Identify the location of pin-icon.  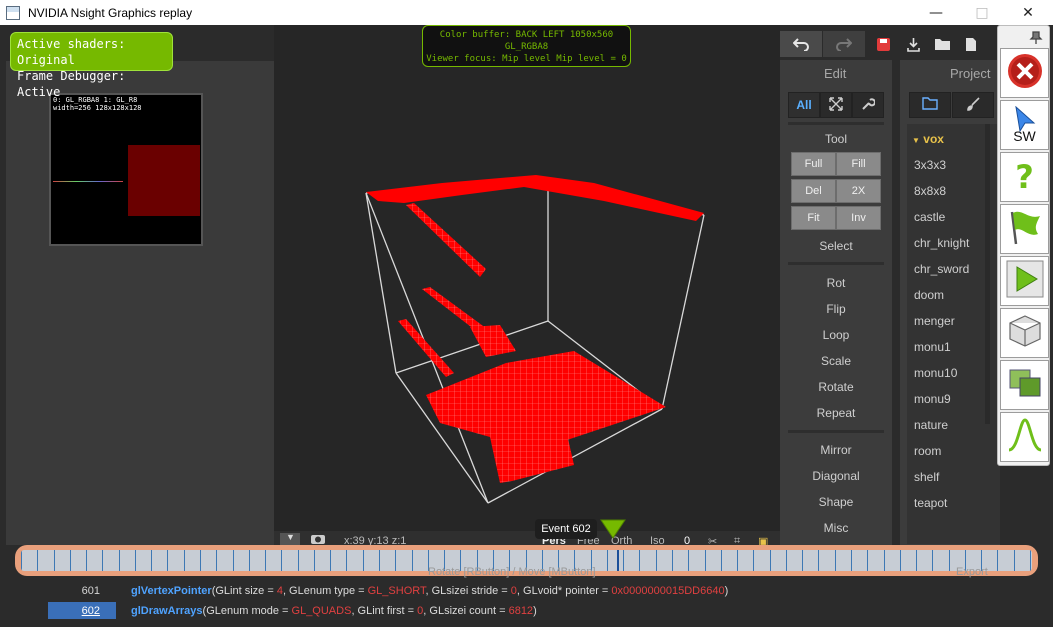
(1036, 39).